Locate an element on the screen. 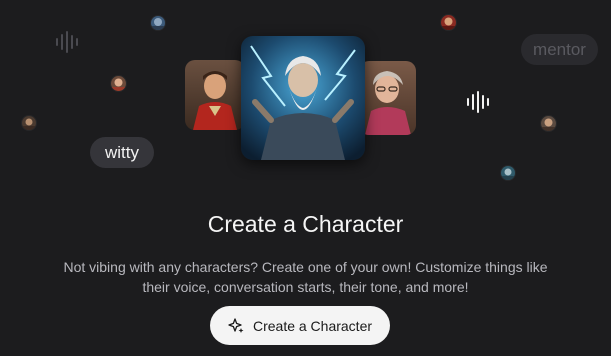  character-portrait-center is located at coordinates (303, 98).